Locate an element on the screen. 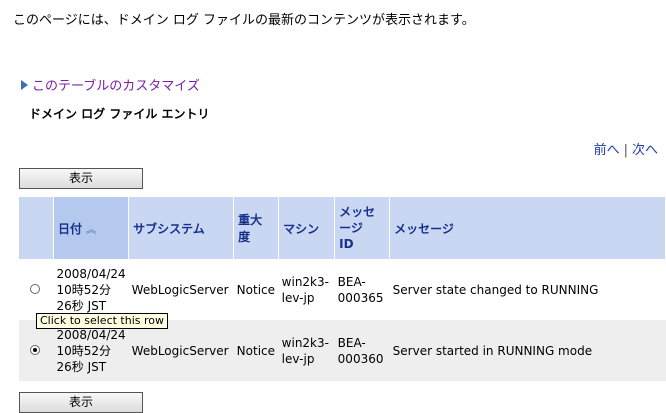 This screenshot has height=413, width=666. view-button-top: 表示 is located at coordinates (81, 178).